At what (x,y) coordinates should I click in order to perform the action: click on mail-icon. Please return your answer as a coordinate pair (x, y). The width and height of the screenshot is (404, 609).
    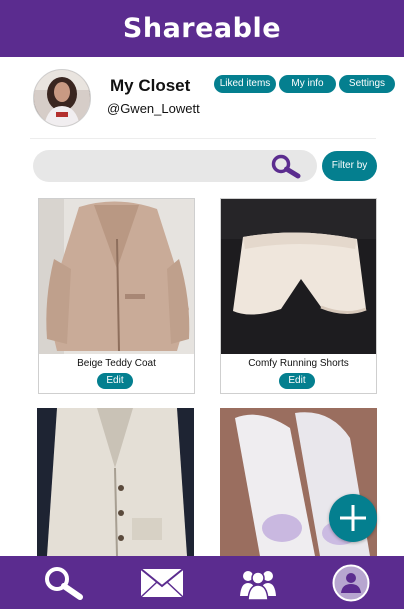
    Looking at the image, I should click on (162, 582).